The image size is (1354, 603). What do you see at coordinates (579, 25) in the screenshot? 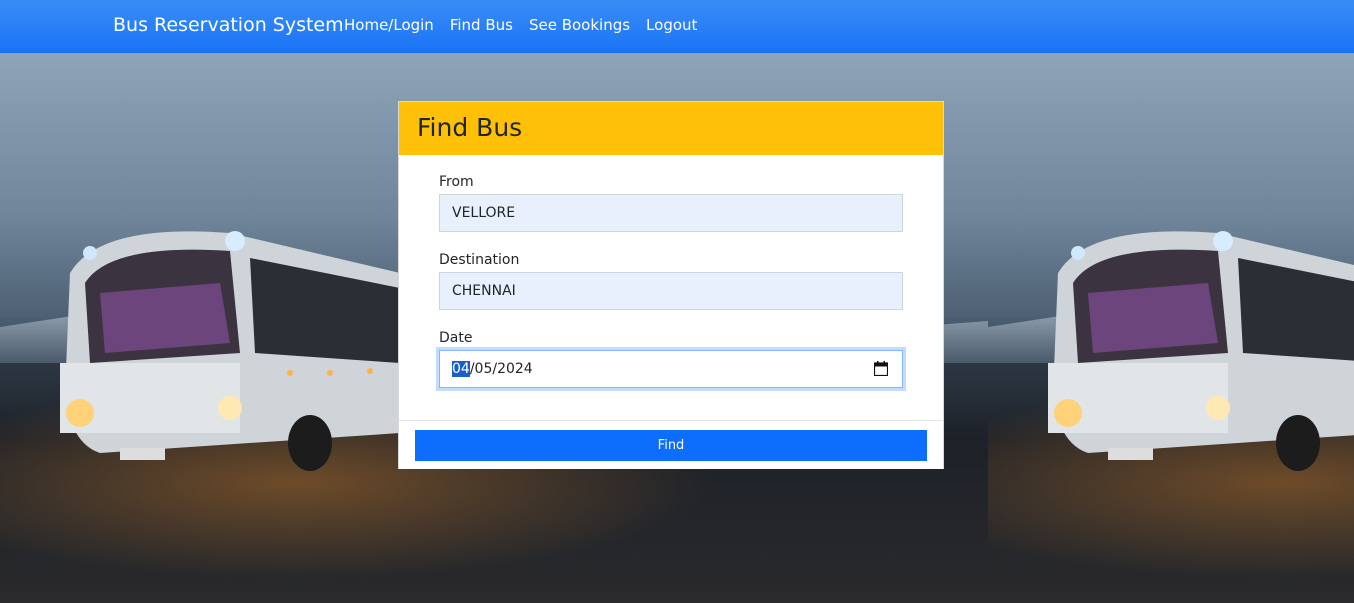
I see `nav-see-bookings: See Bookings` at bounding box center [579, 25].